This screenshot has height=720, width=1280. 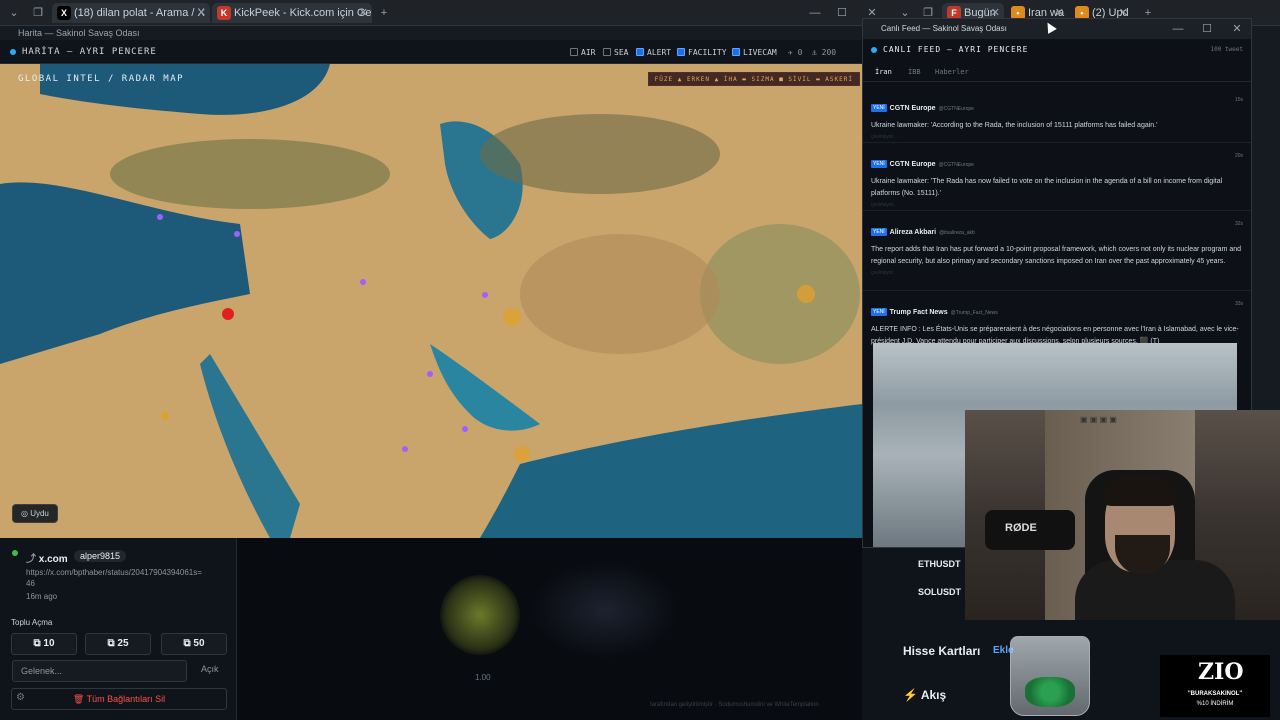 I want to click on link-source: ⤴ x.com, so click(x=47, y=557).